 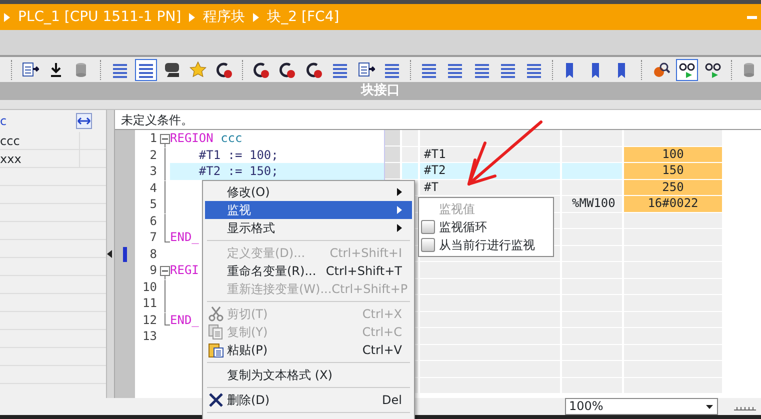 I want to click on menu-item: 复制为文本格式 (X), so click(x=308, y=375).